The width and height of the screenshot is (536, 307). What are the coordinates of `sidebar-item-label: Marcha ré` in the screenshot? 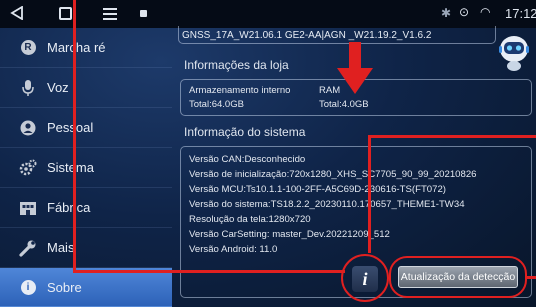 It's located at (76, 47).